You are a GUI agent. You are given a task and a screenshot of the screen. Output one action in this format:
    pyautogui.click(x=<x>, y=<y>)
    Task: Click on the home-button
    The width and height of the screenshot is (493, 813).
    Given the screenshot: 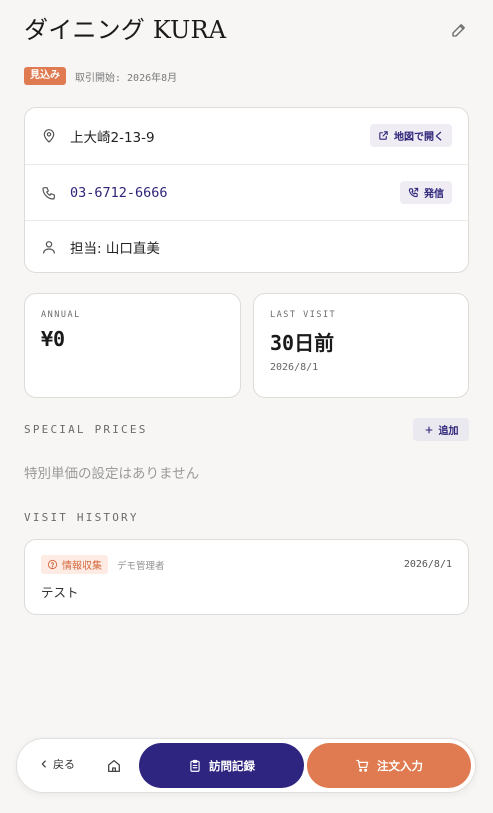 What is the action you would take?
    pyautogui.click(x=114, y=766)
    